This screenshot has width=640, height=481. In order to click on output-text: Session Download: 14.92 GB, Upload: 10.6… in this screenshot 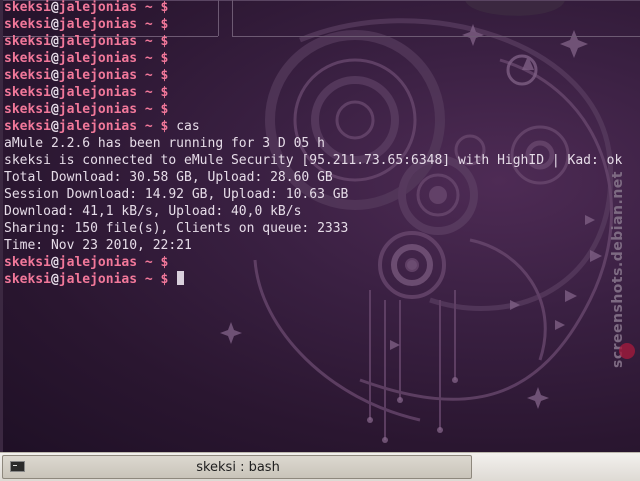, I will do `click(176, 194)`.